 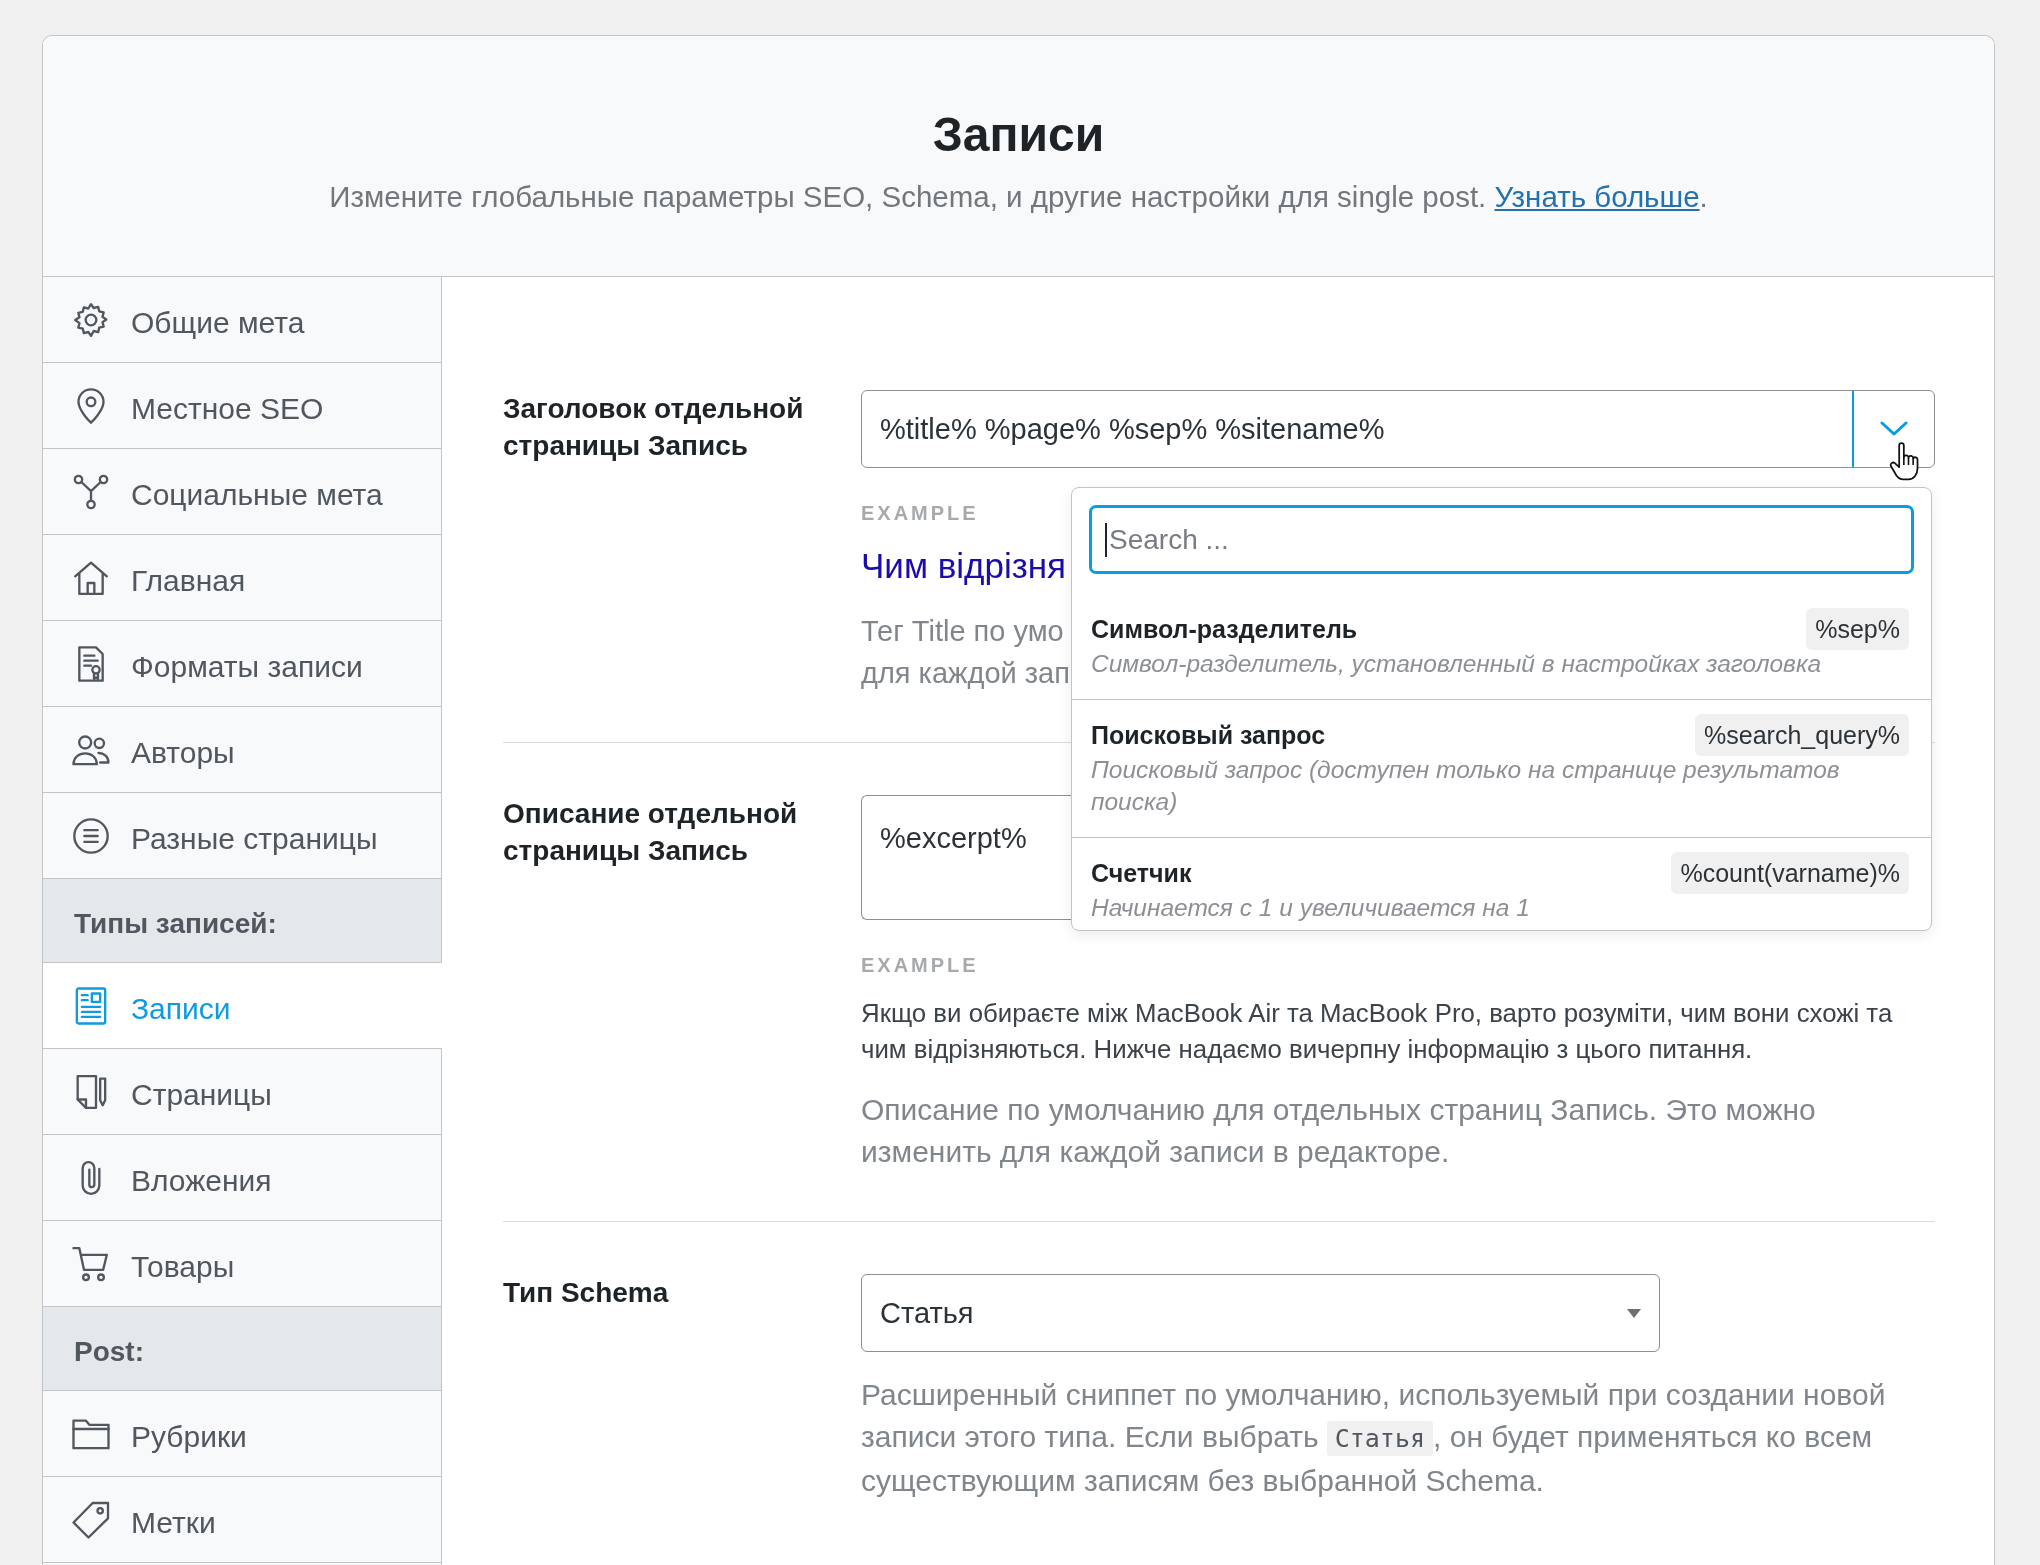 What do you see at coordinates (1857, 629) in the screenshot?
I see `variable-tag: %sep%` at bounding box center [1857, 629].